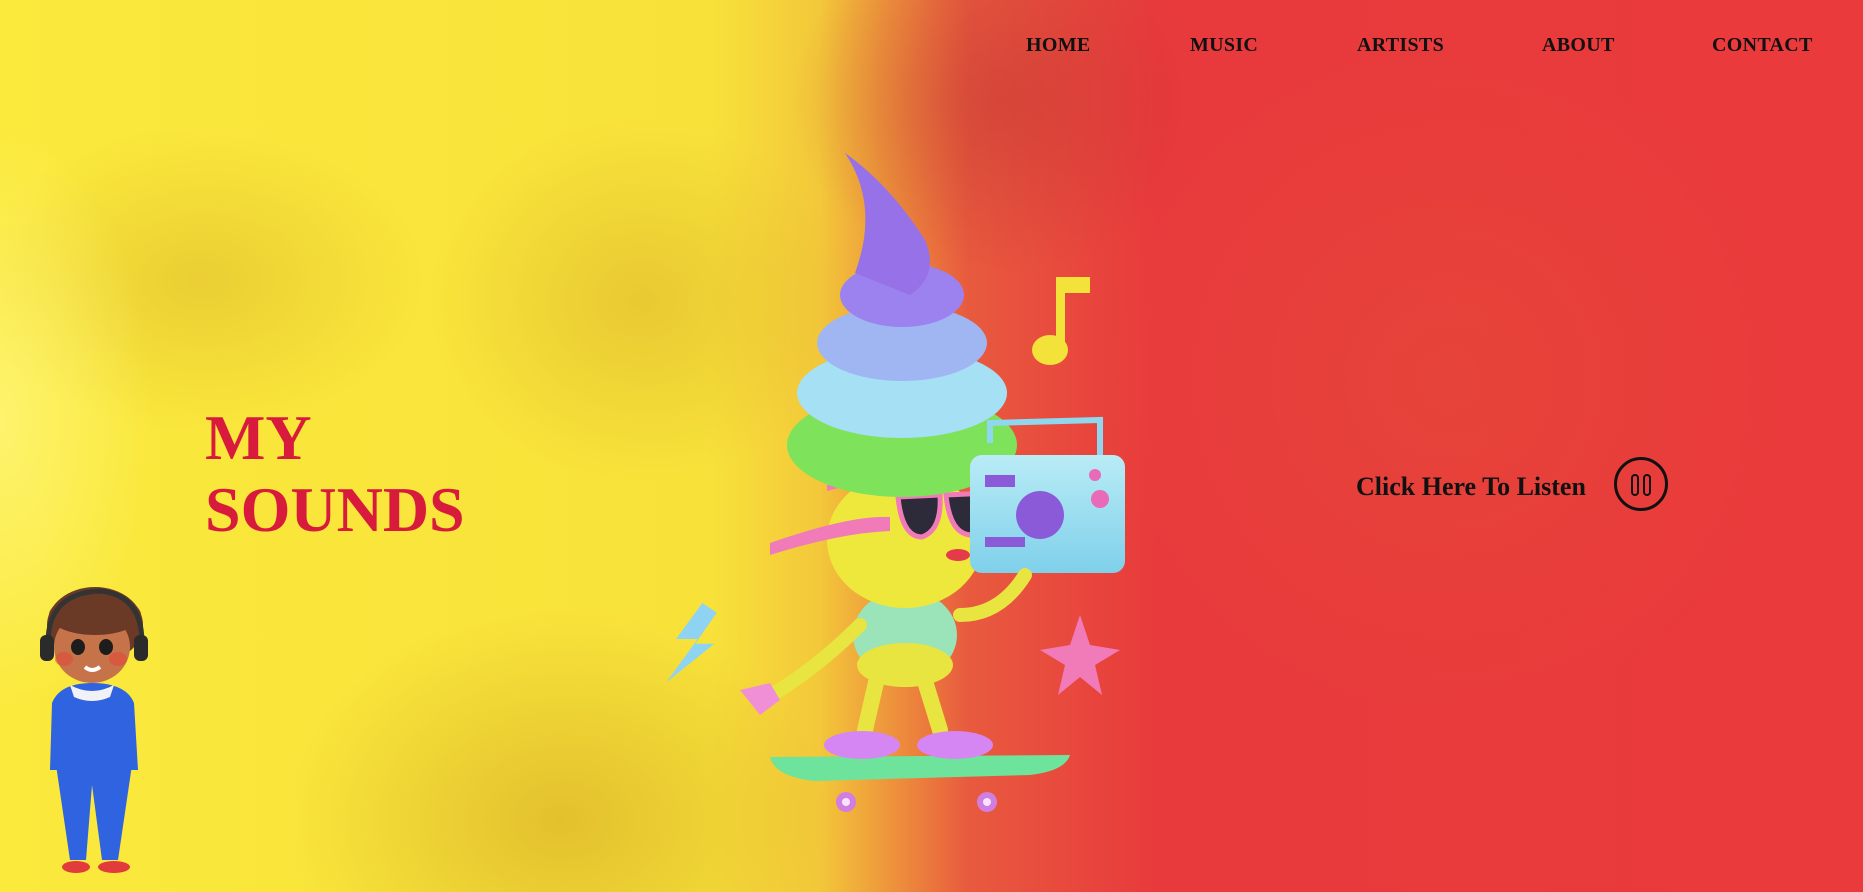 Image resolution: width=1863 pixels, height=892 pixels. What do you see at coordinates (258, 437) in the screenshot?
I see `title-line-1: MY` at bounding box center [258, 437].